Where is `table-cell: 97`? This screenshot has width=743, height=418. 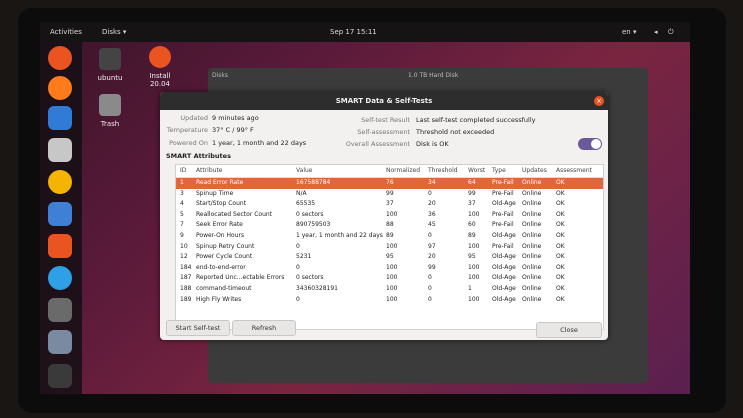 table-cell: 97 is located at coordinates (432, 246).